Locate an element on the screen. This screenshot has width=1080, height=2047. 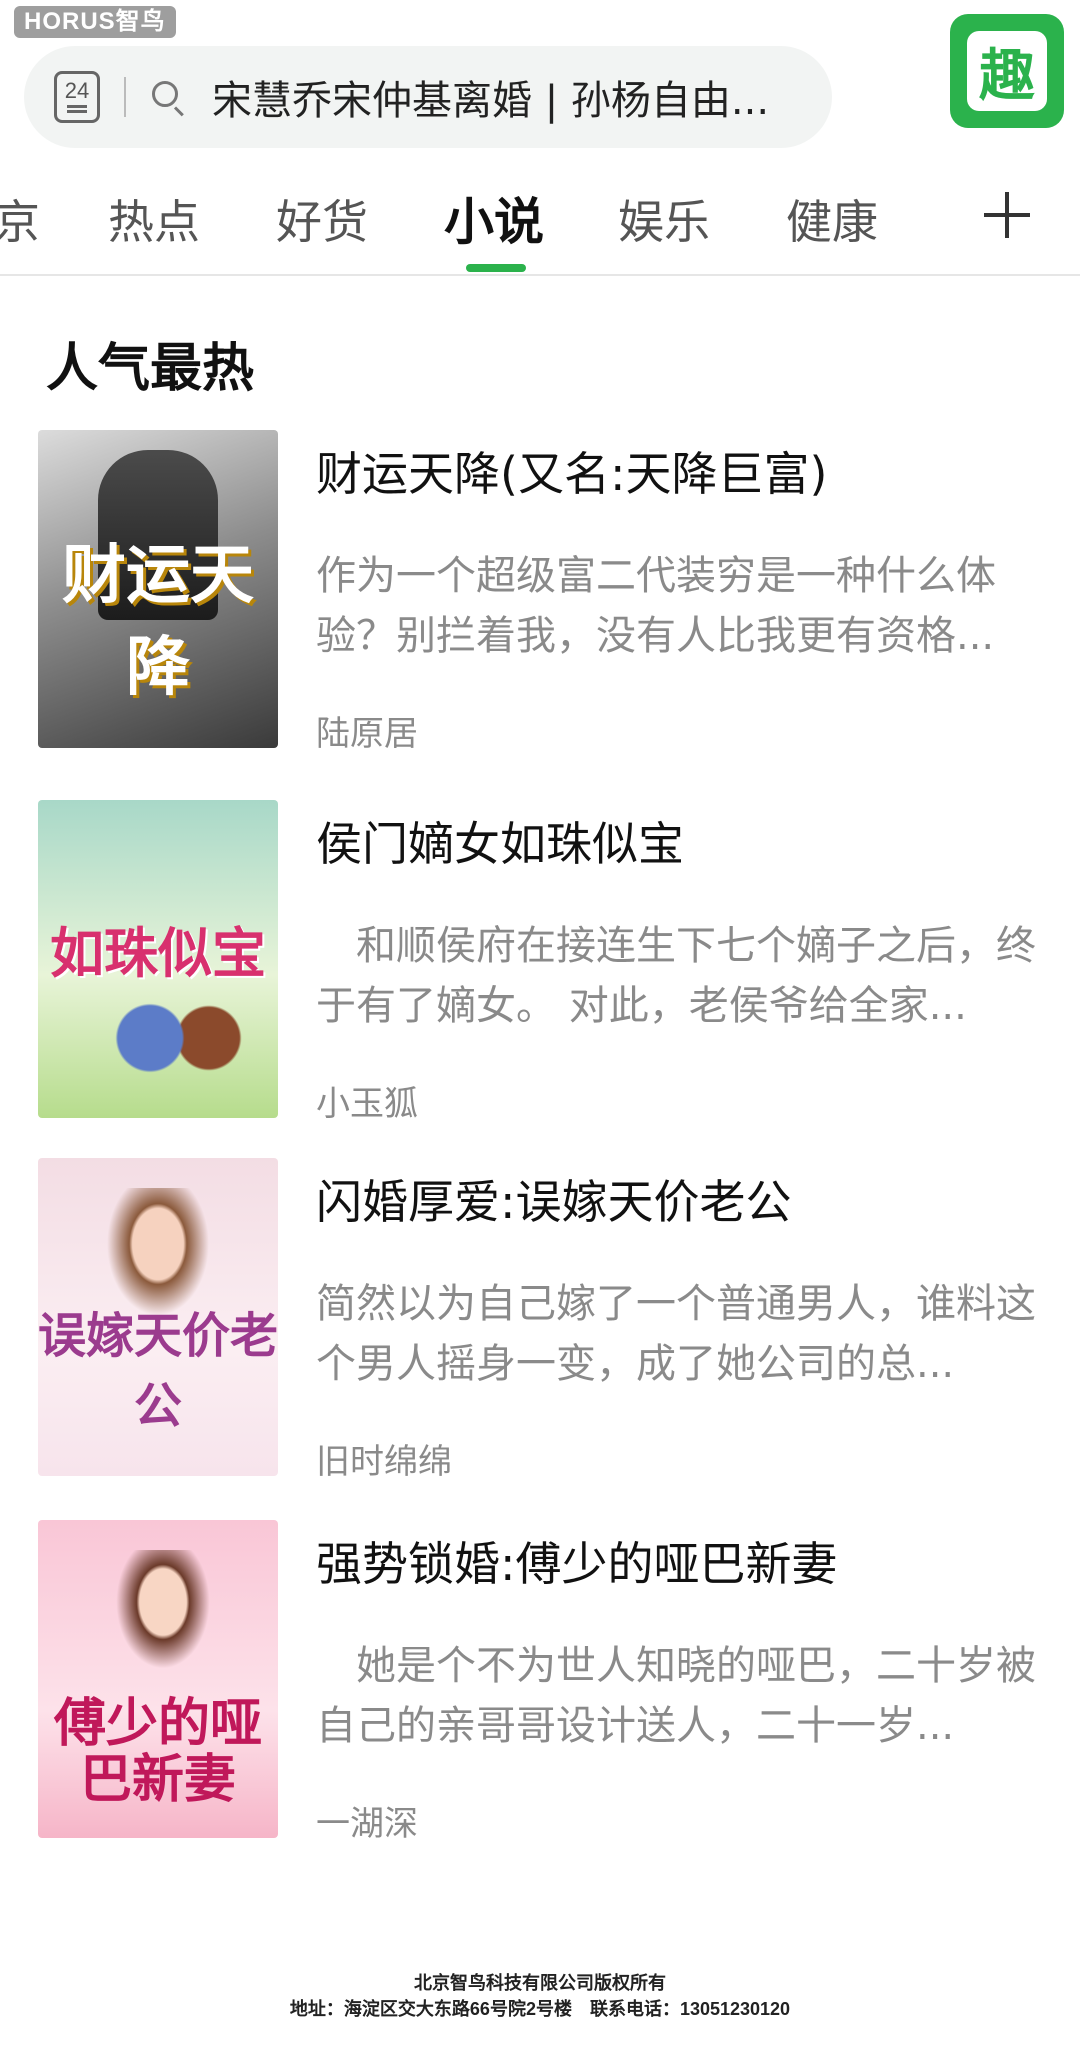
book-cover: 误嫁天价老公 is located at coordinates (158, 1317).